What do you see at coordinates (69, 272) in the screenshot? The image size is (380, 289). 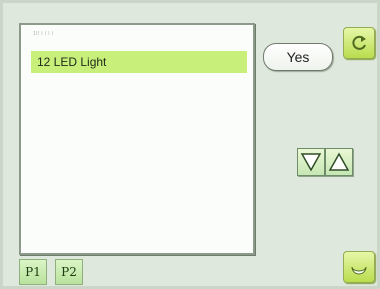 I see `page-2-button: P2` at bounding box center [69, 272].